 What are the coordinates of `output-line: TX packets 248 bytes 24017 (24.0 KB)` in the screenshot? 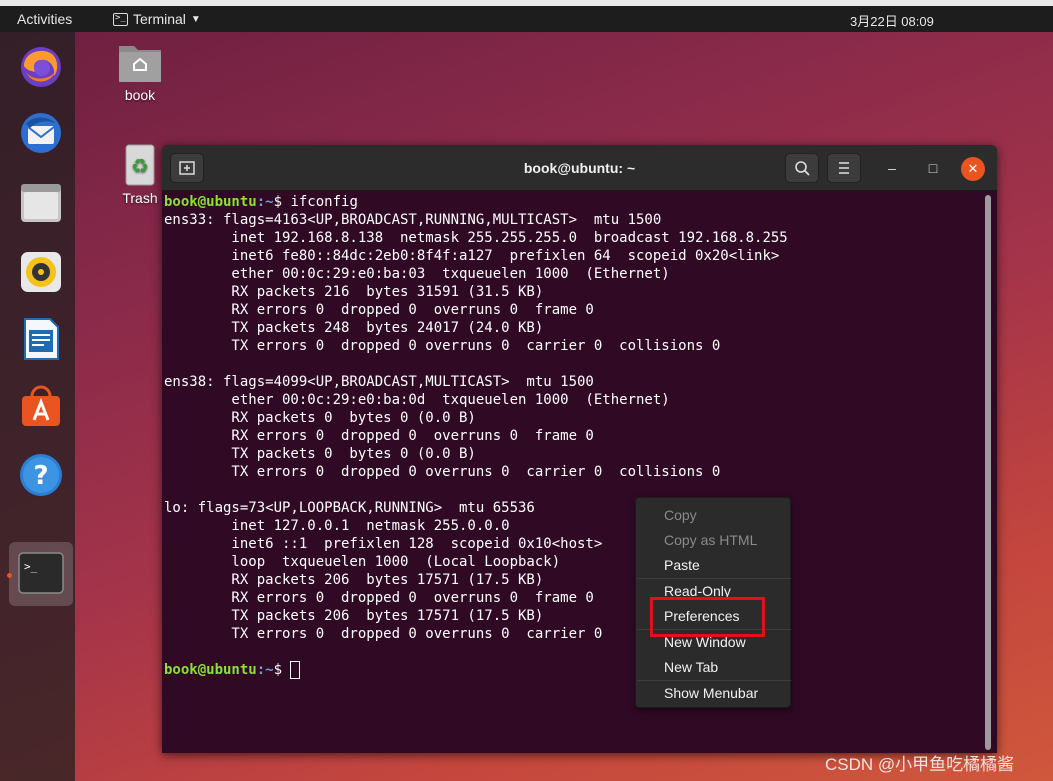 It's located at (354, 328).